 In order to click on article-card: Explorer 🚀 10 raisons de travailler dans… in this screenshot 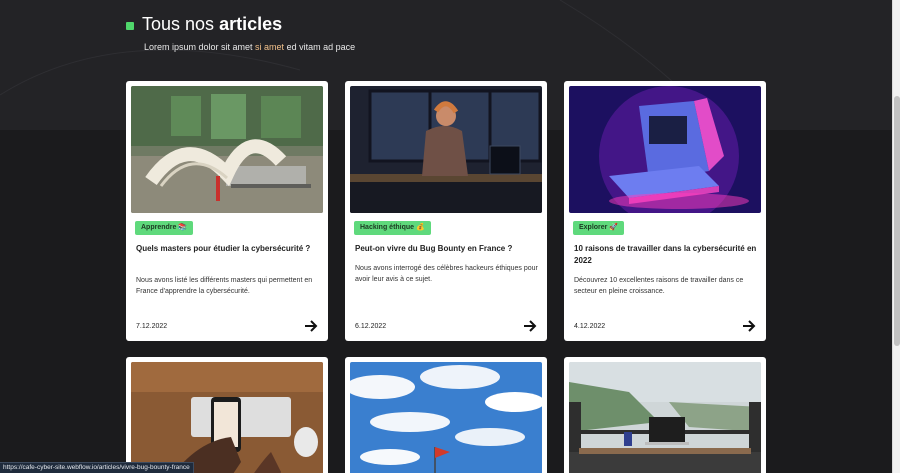, I will do `click(665, 211)`.